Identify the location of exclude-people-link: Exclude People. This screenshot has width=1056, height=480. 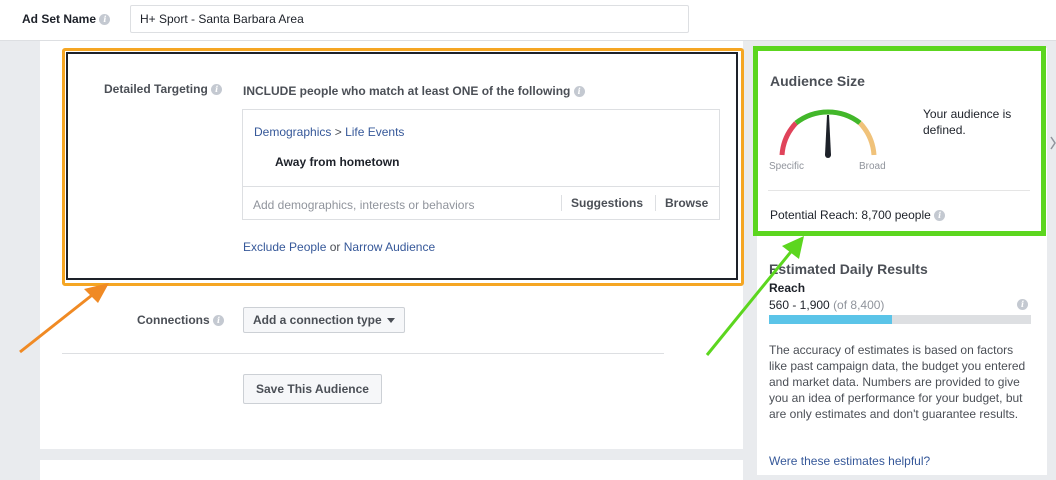
(284, 247).